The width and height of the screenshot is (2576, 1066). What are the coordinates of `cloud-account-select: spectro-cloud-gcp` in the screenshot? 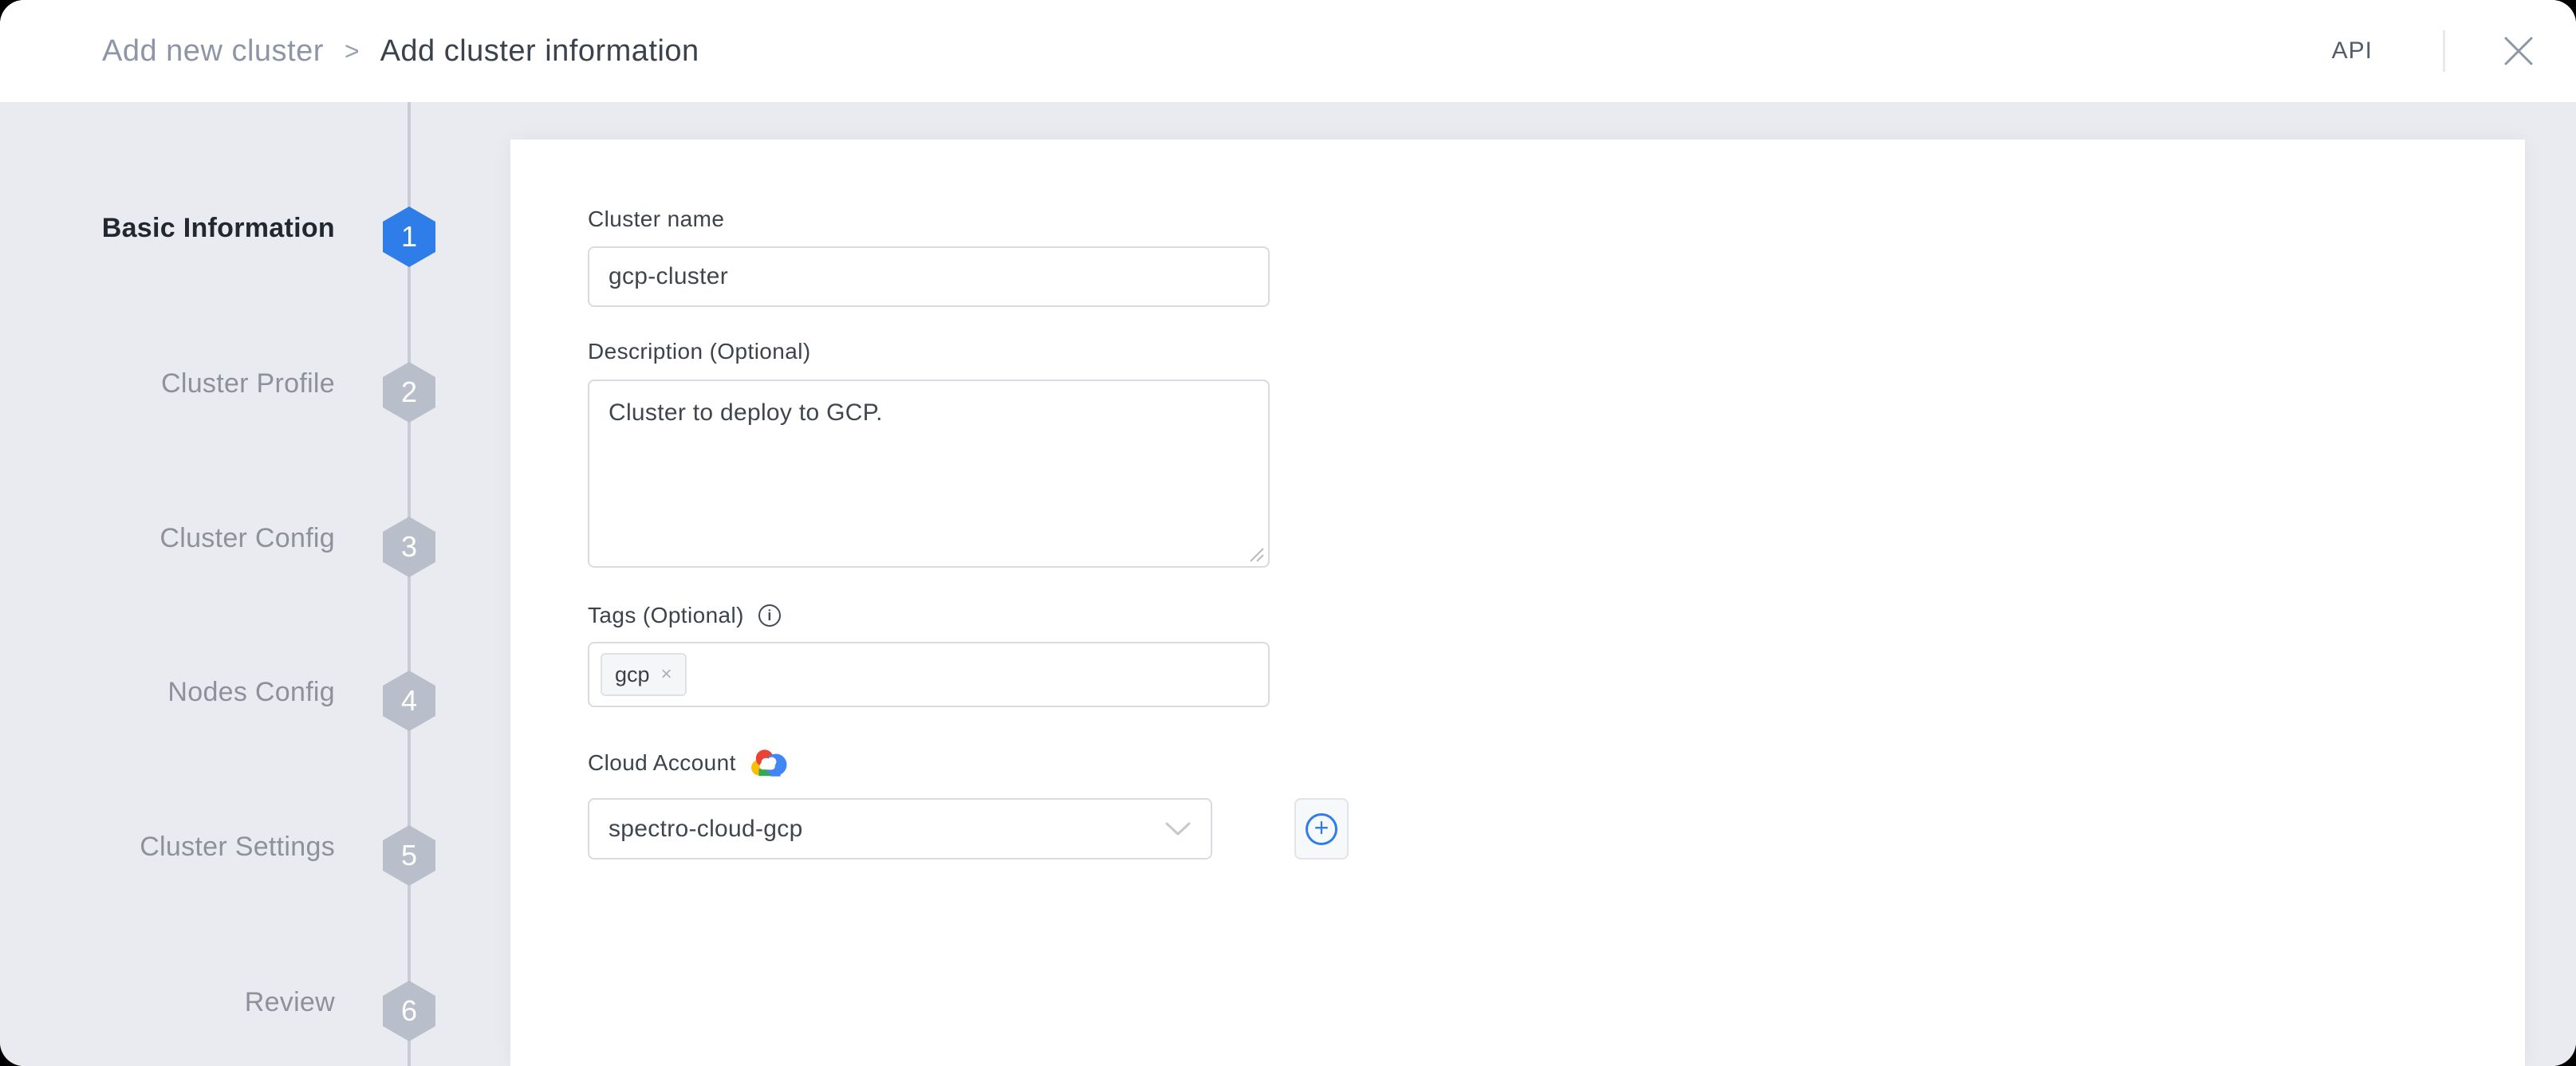 It's located at (900, 828).